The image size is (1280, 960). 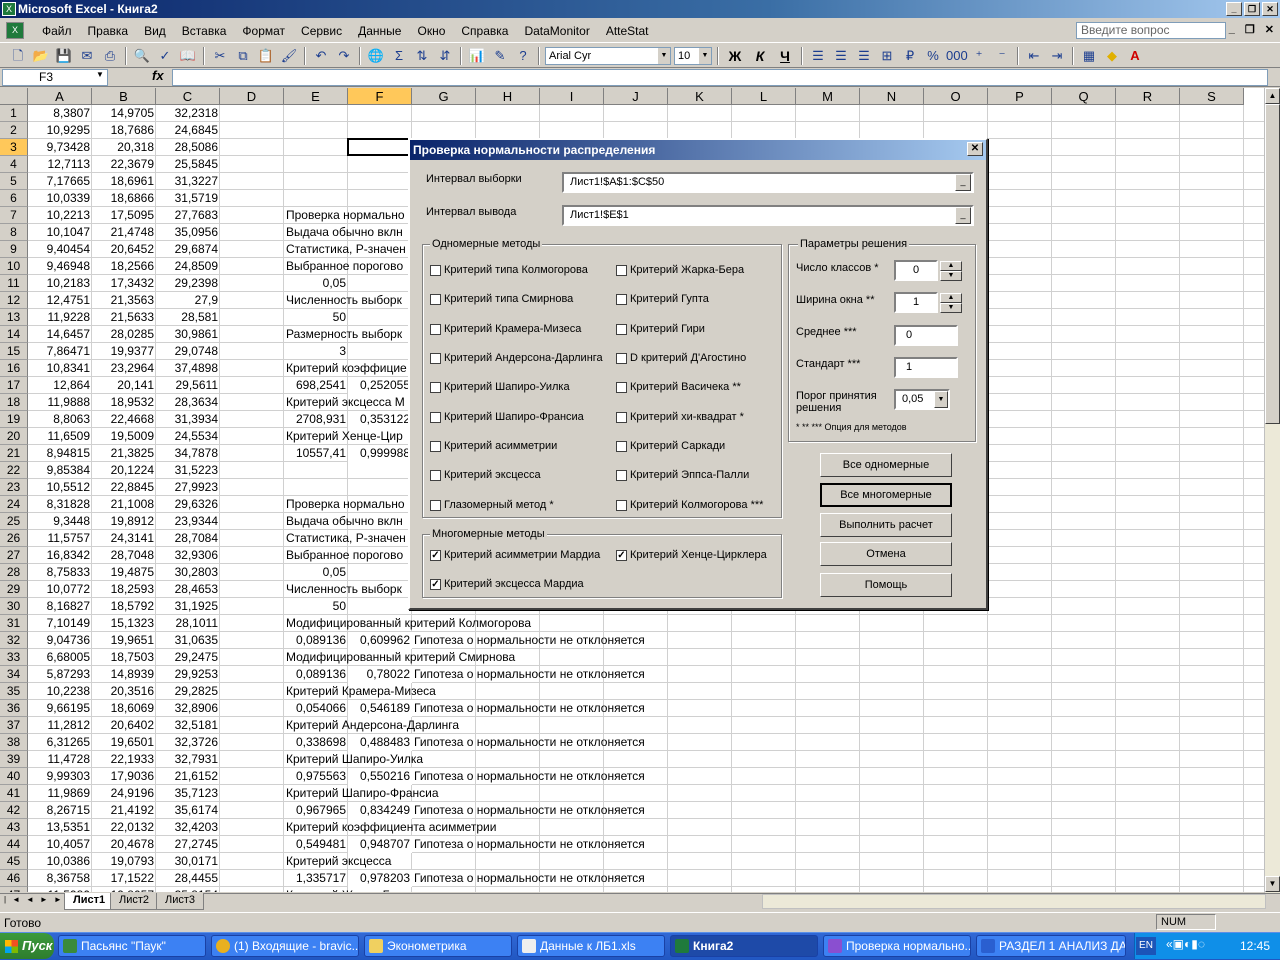 I want to click on table-cell: 27,9, so click(x=188, y=300).